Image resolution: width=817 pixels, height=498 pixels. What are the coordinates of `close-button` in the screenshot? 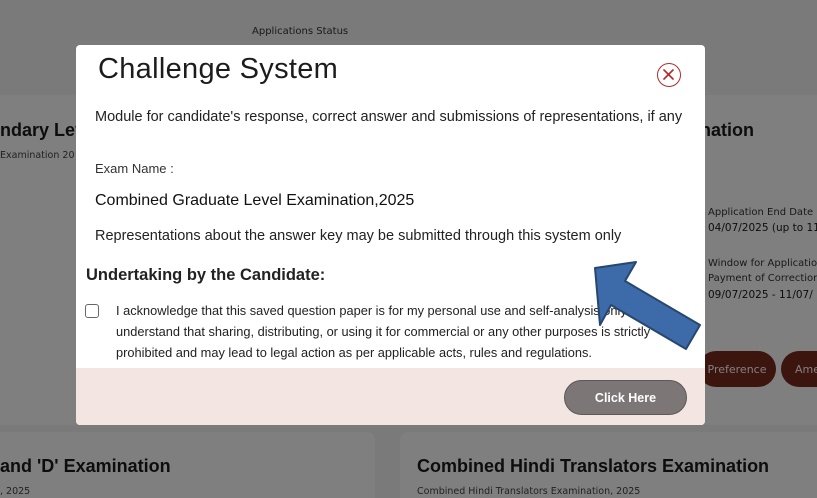 It's located at (669, 75).